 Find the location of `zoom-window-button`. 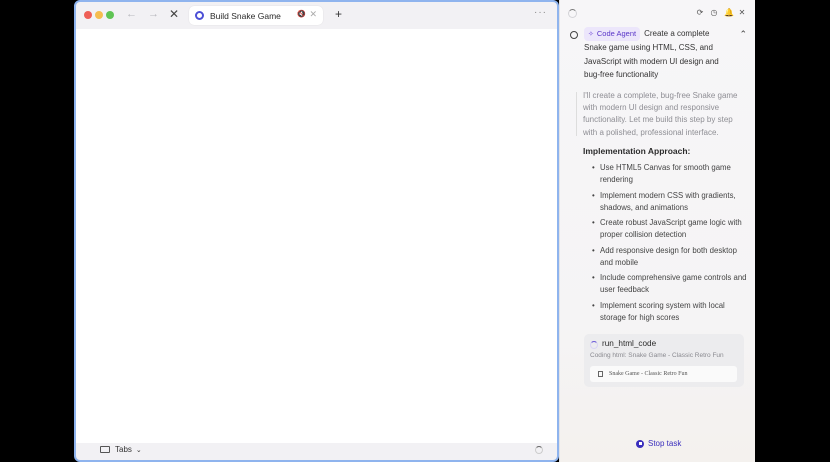

zoom-window-button is located at coordinates (110, 15).